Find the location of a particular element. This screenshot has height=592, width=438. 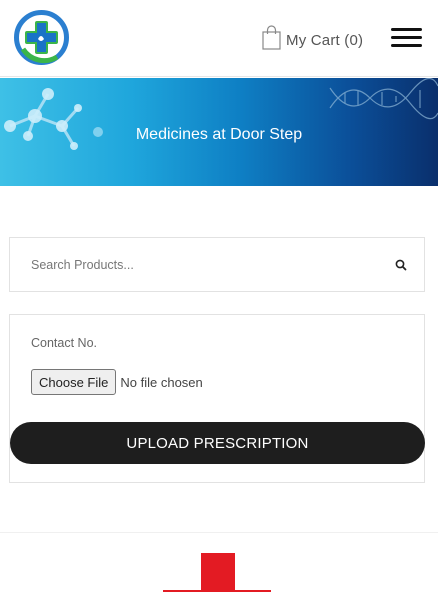

my-cart-link: My Cart (0) is located at coordinates (312, 40).